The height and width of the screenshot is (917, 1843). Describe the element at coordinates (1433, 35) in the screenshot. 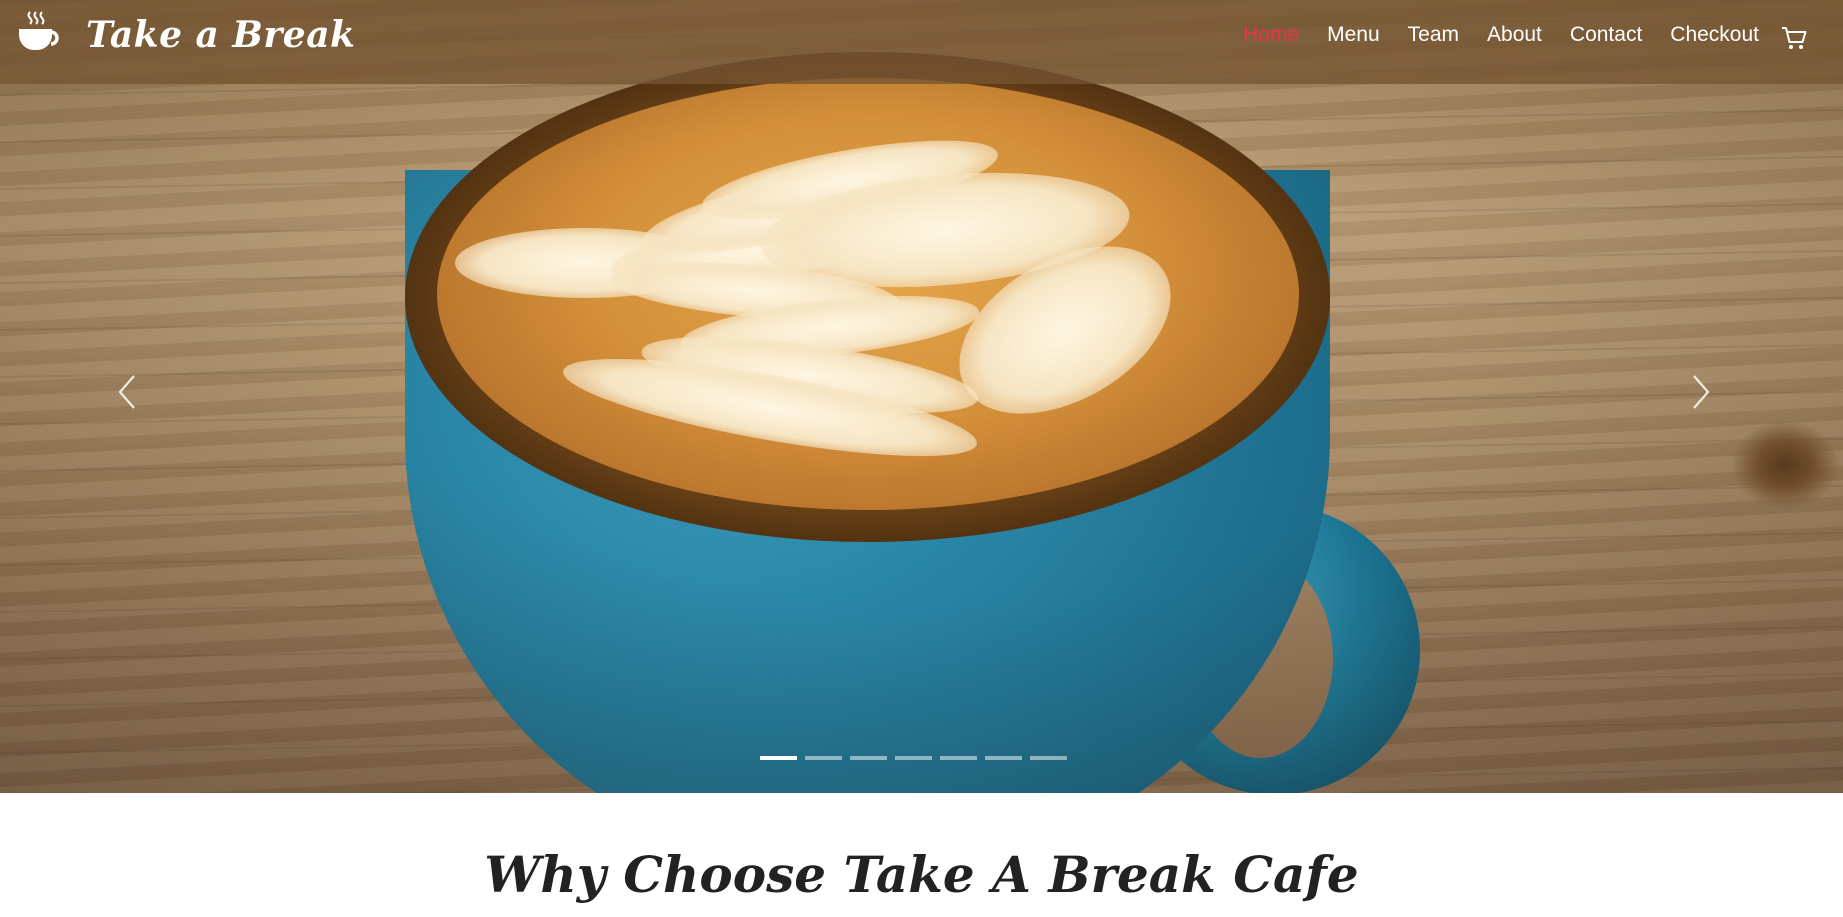

I see `nav-item-team: Team` at that location.